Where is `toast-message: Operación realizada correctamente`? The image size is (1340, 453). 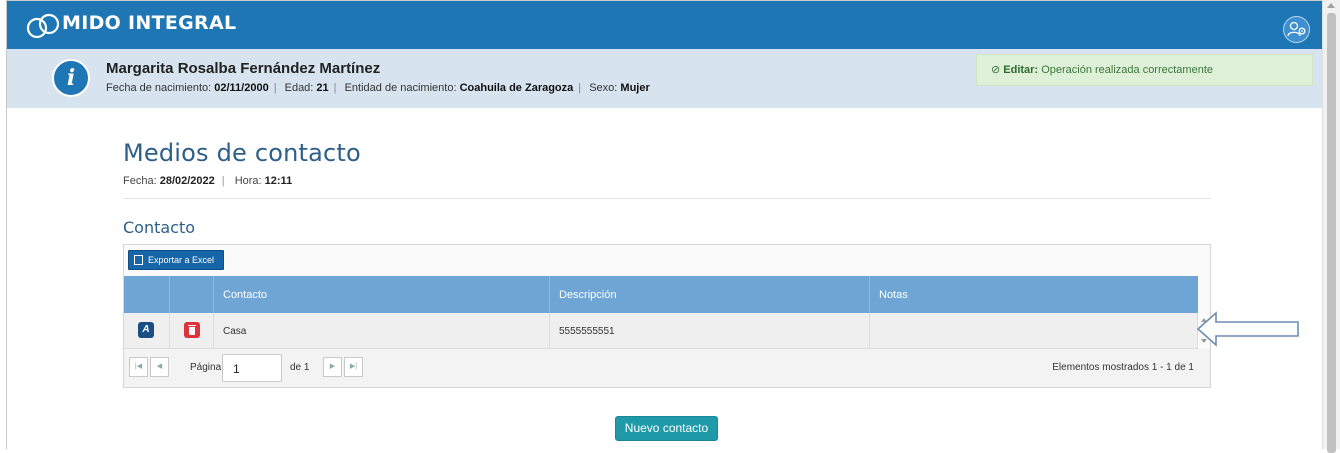 toast-message: Operación realizada correctamente is located at coordinates (1127, 70).